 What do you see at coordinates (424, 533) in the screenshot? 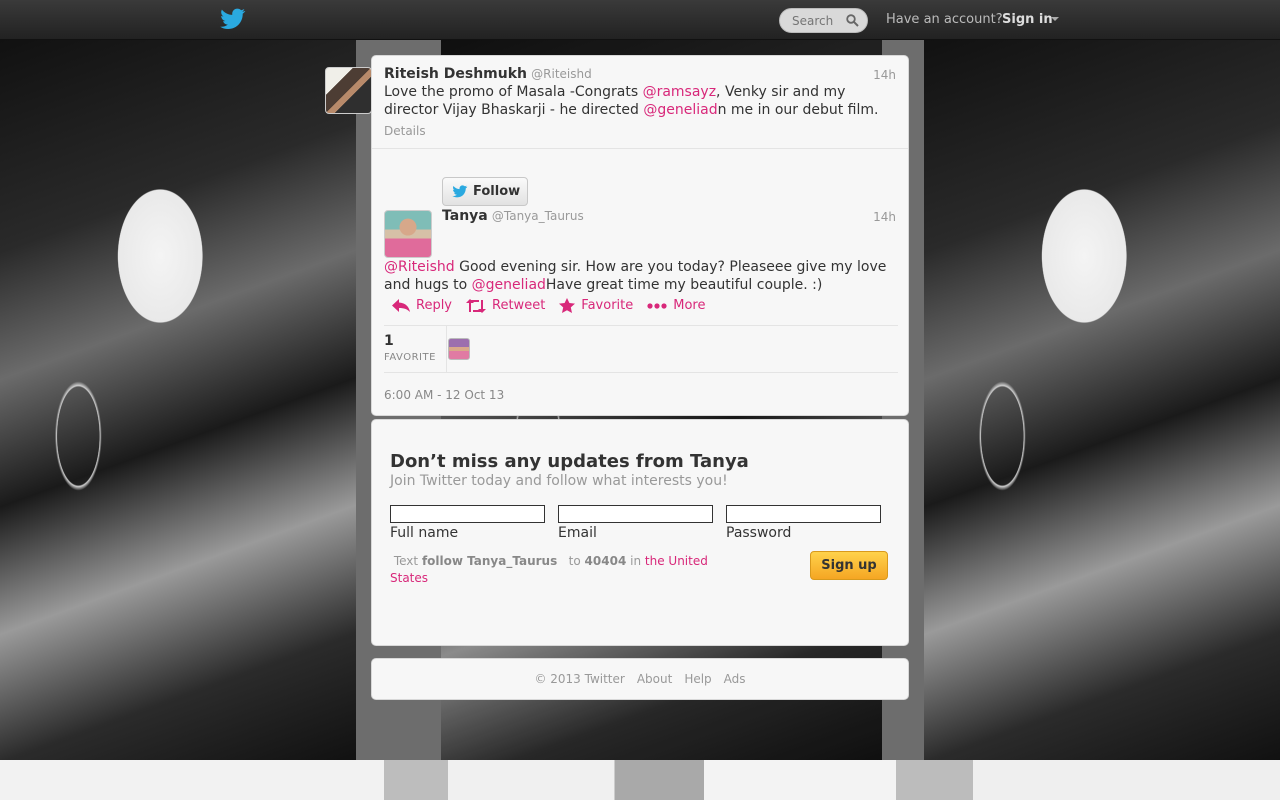
I see `full-name-label: Full name` at bounding box center [424, 533].